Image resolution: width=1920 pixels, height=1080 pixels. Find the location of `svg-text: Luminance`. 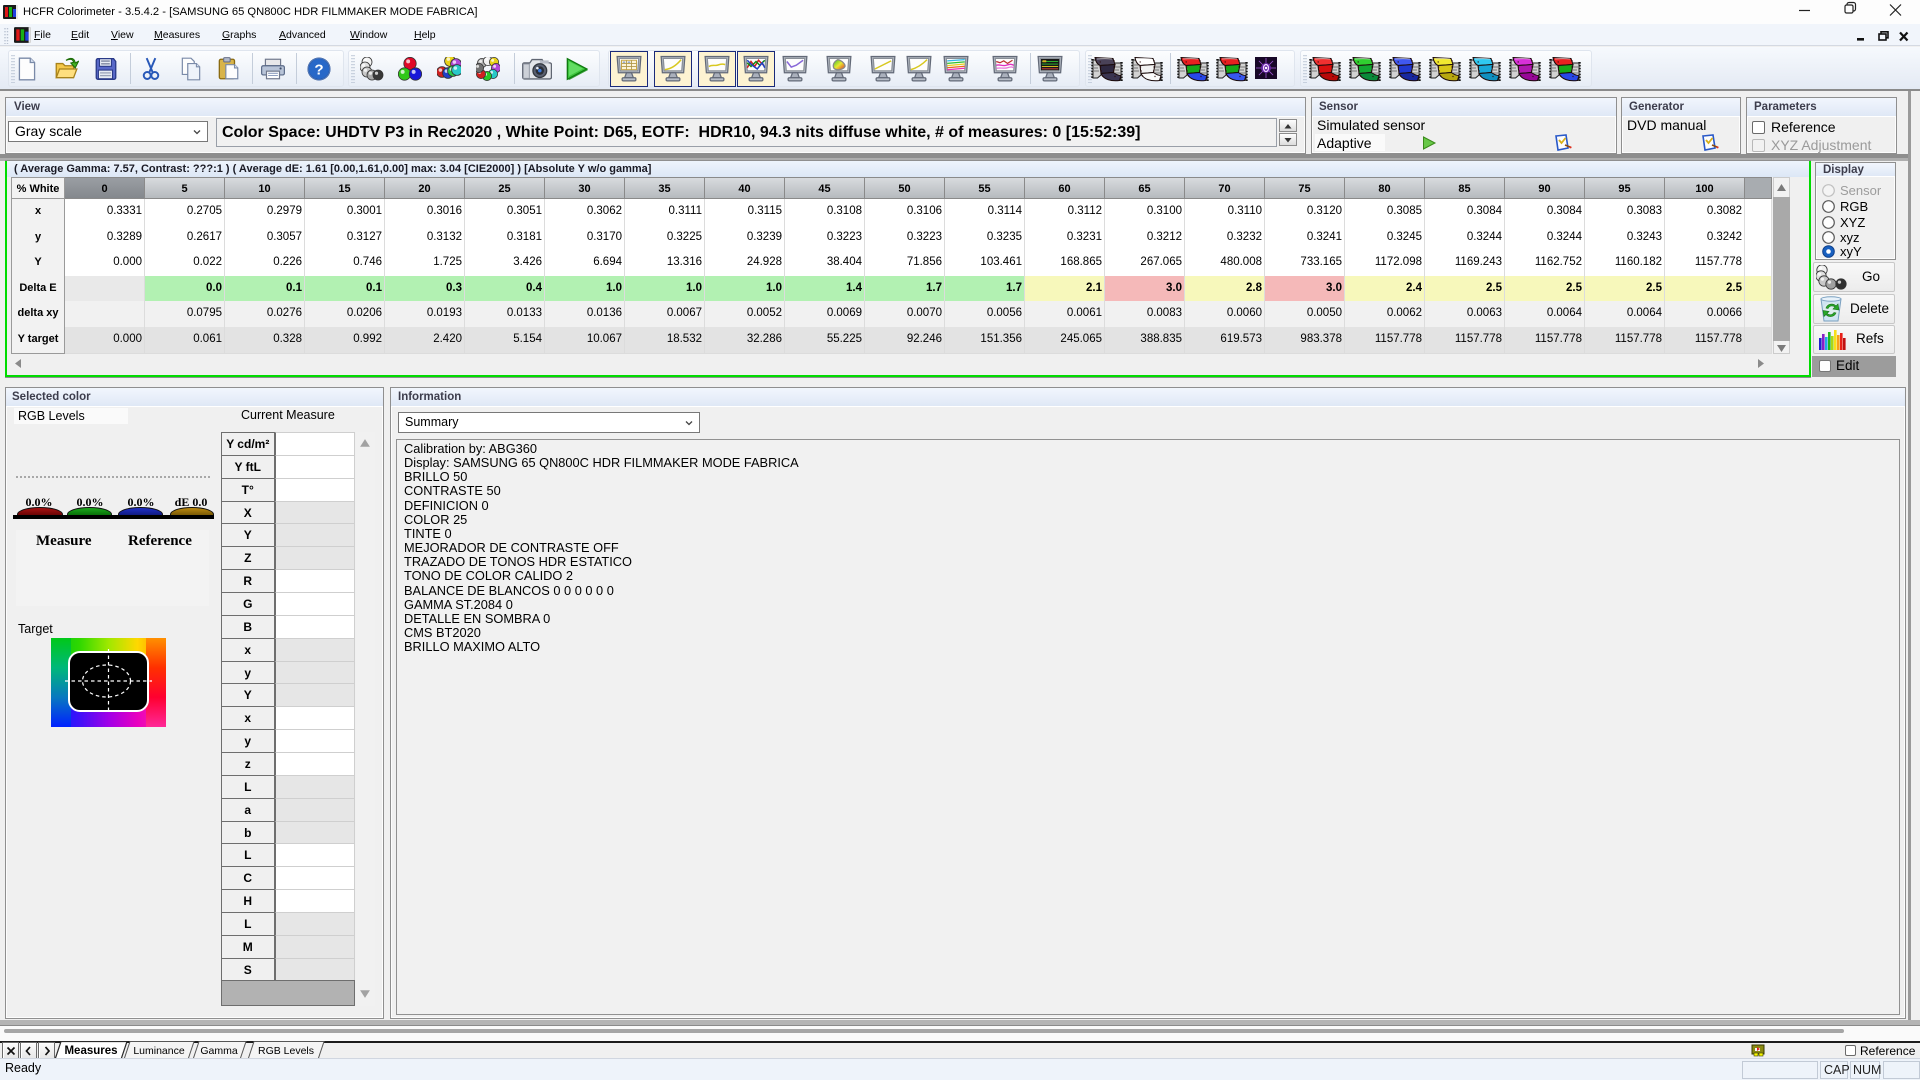

svg-text: Luminance is located at coordinates (159, 1051).